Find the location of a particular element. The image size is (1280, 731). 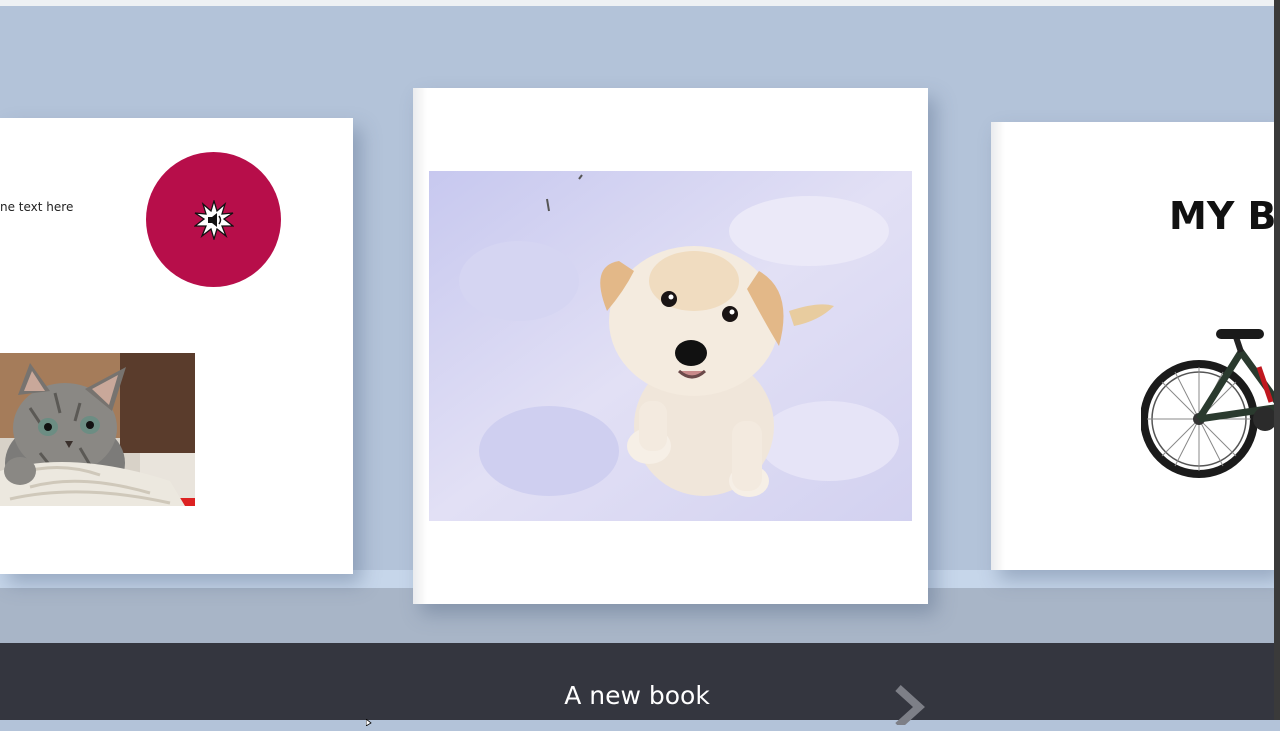

speaker-burst-icon is located at coordinates (214, 220).